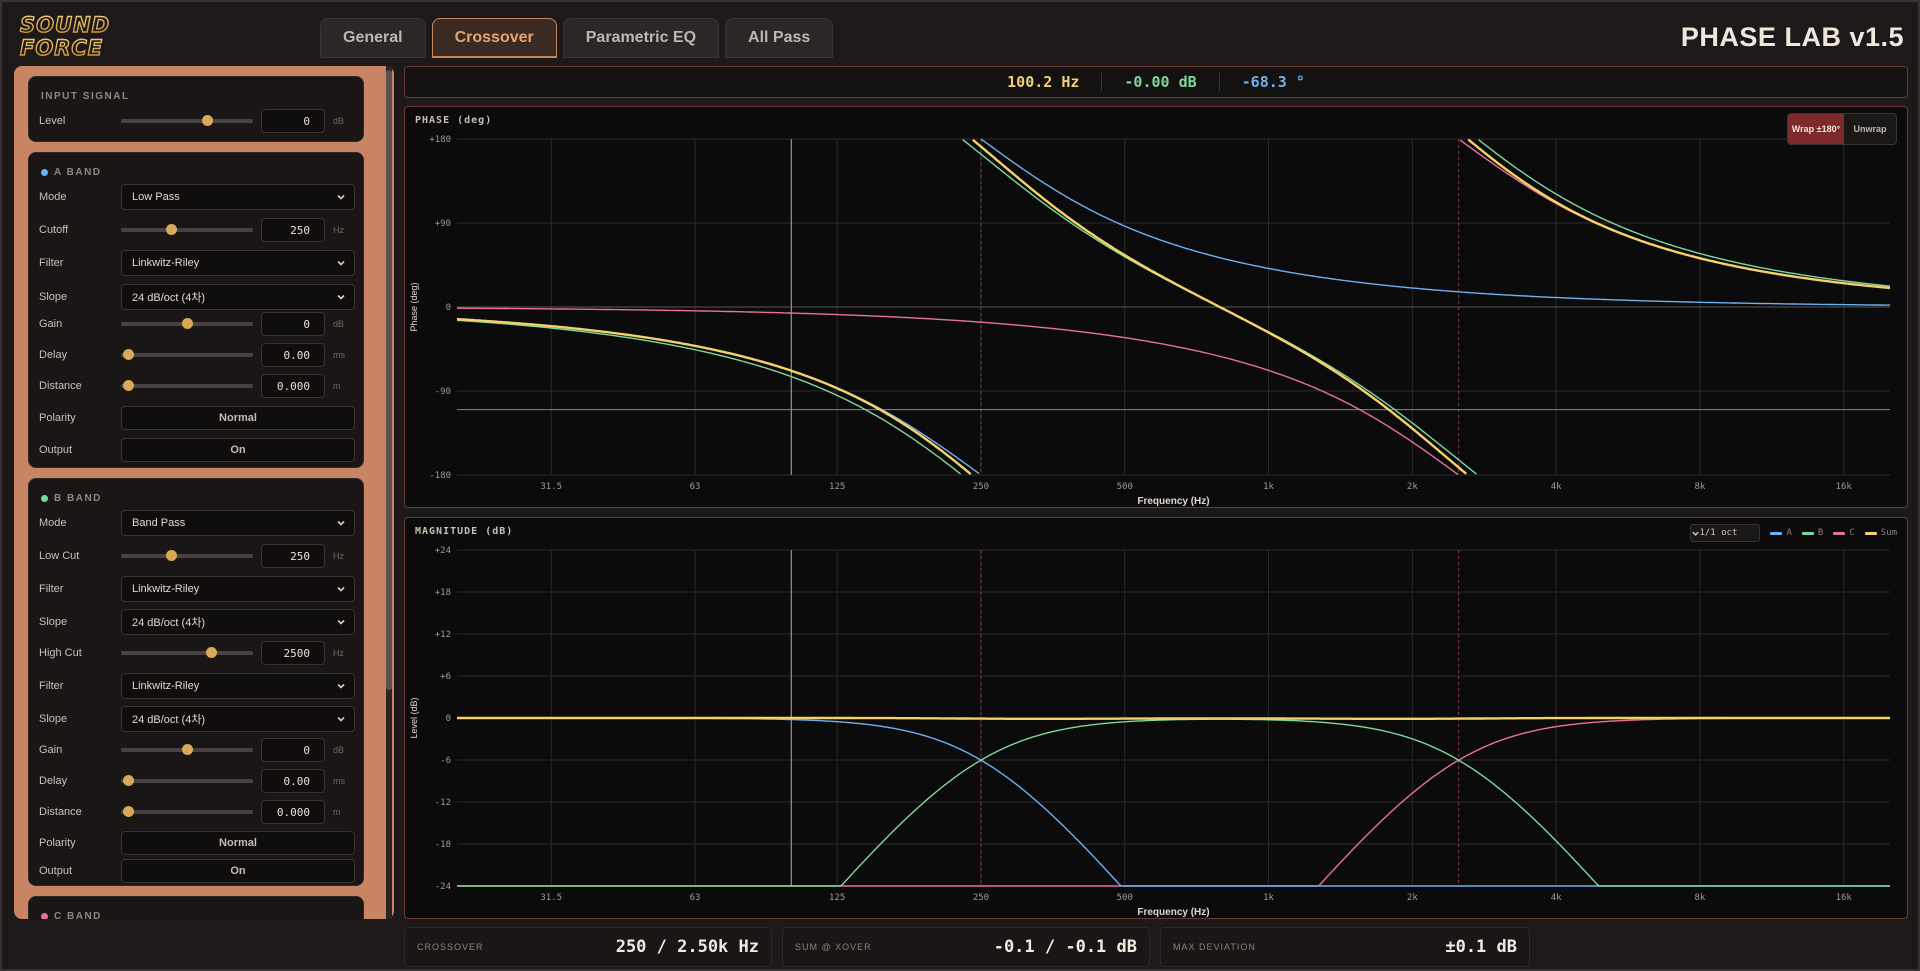  I want to click on a-polarity-row: Polarity Normal, so click(197, 418).